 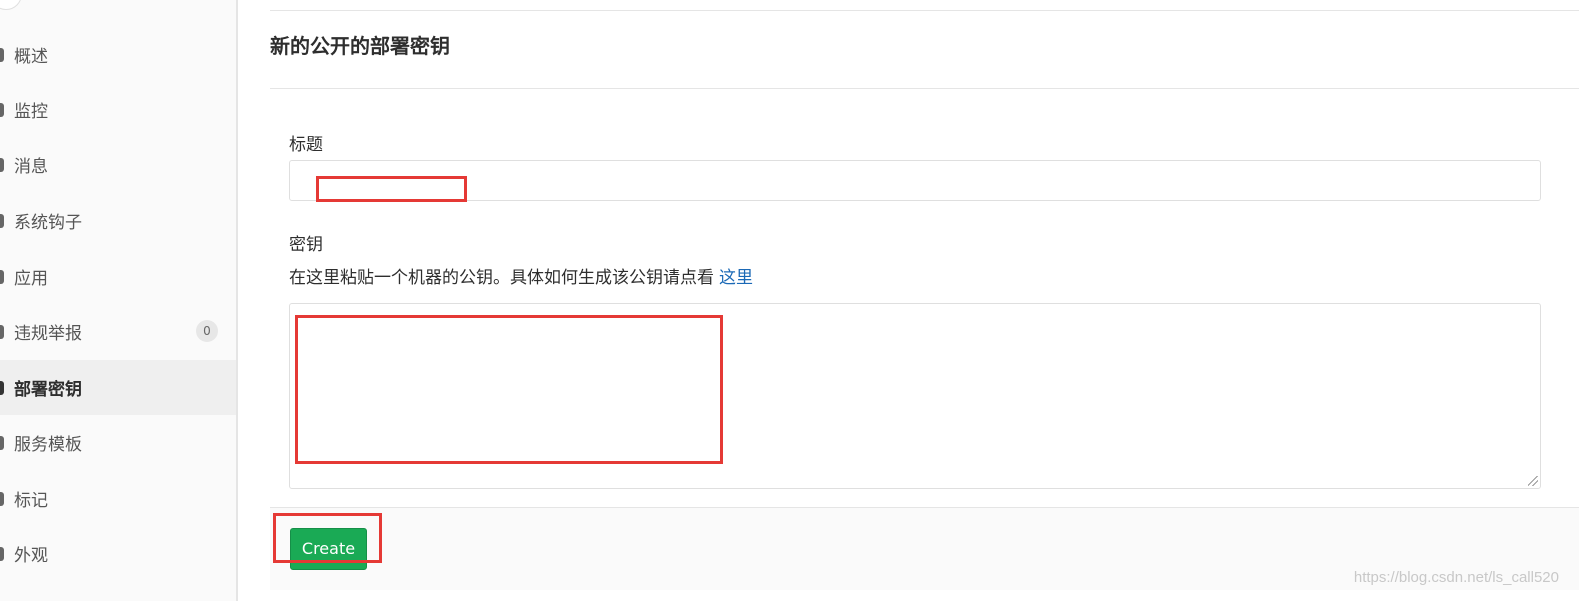 What do you see at coordinates (48, 445) in the screenshot?
I see `sidebar-item-label: 服务模板` at bounding box center [48, 445].